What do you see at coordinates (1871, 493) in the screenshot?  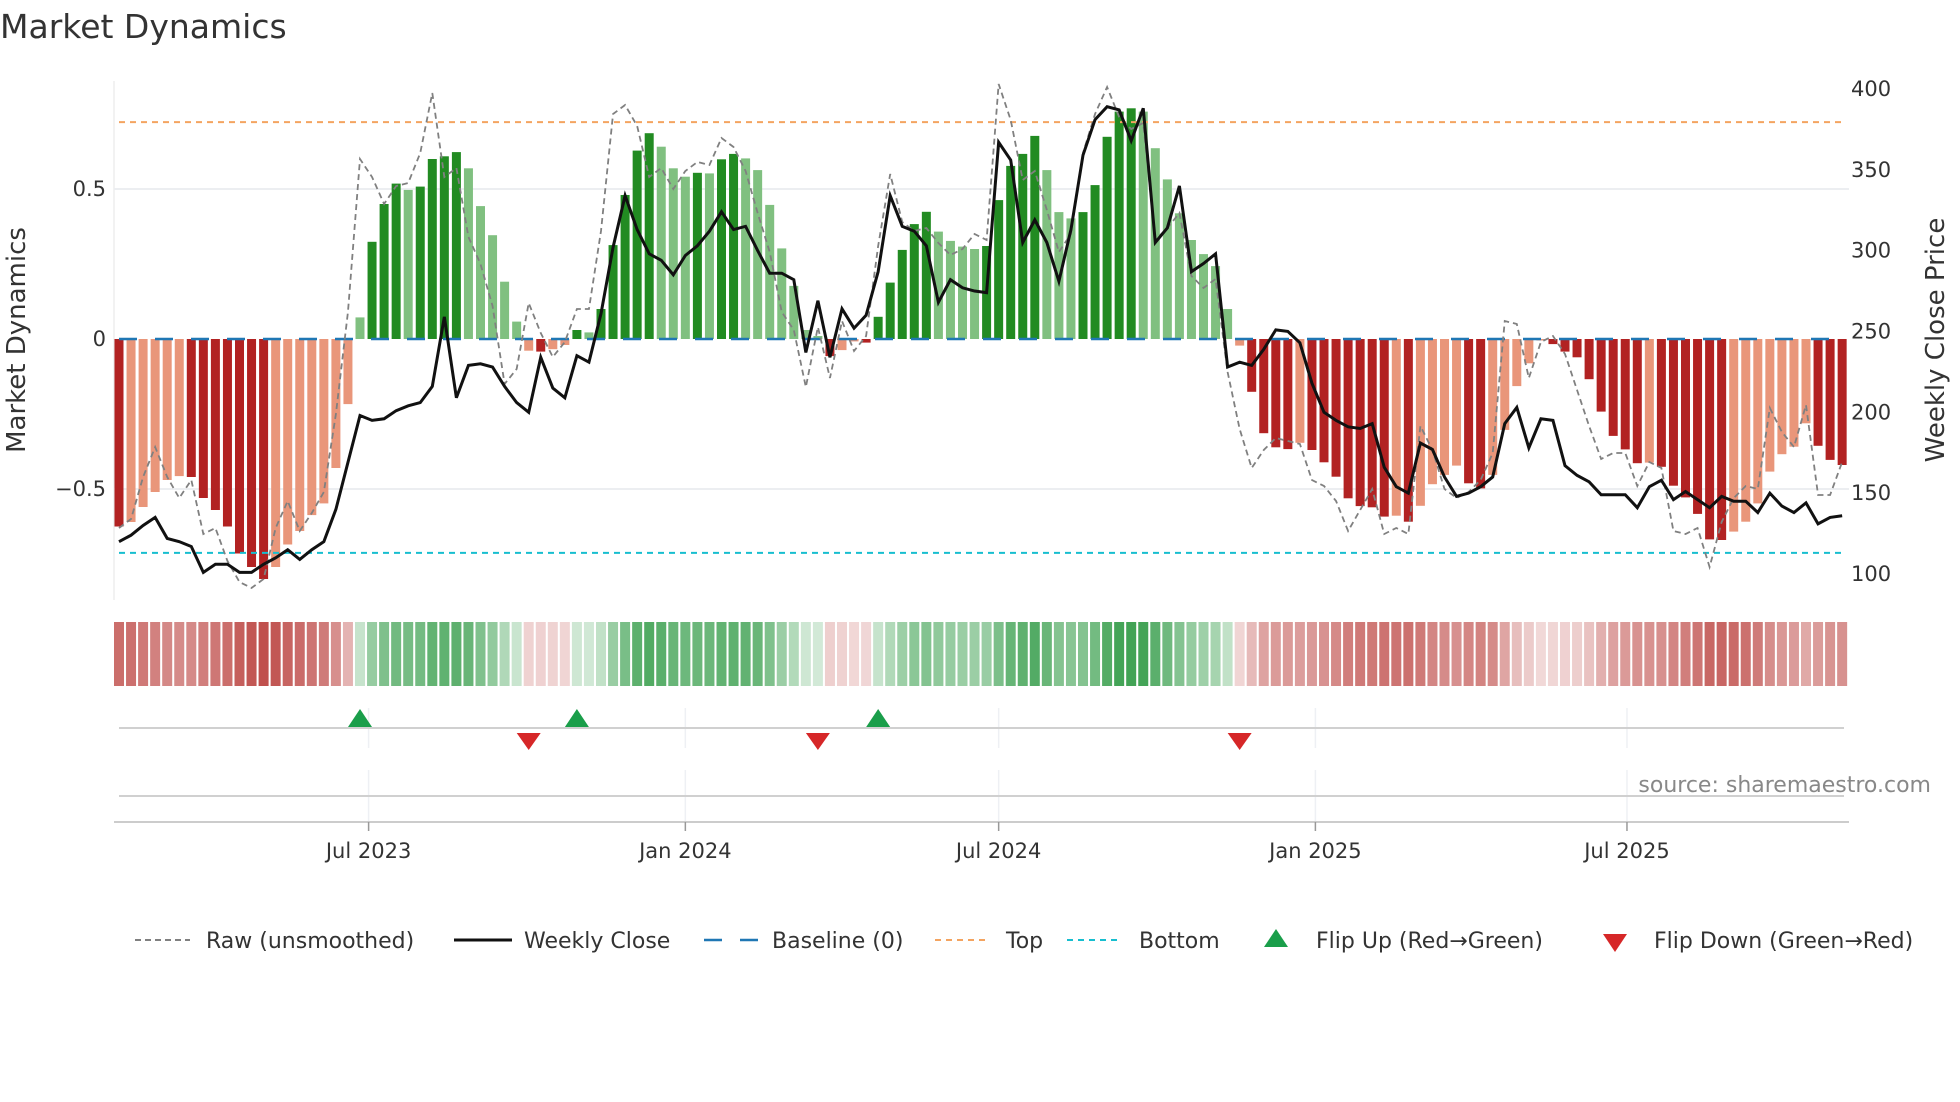 I see `y2-tick-label: 150` at bounding box center [1871, 493].